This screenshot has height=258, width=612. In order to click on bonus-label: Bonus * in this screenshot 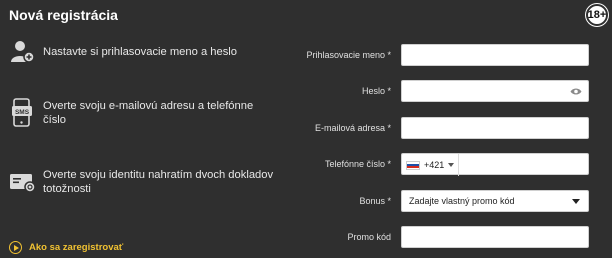, I will do `click(375, 201)`.